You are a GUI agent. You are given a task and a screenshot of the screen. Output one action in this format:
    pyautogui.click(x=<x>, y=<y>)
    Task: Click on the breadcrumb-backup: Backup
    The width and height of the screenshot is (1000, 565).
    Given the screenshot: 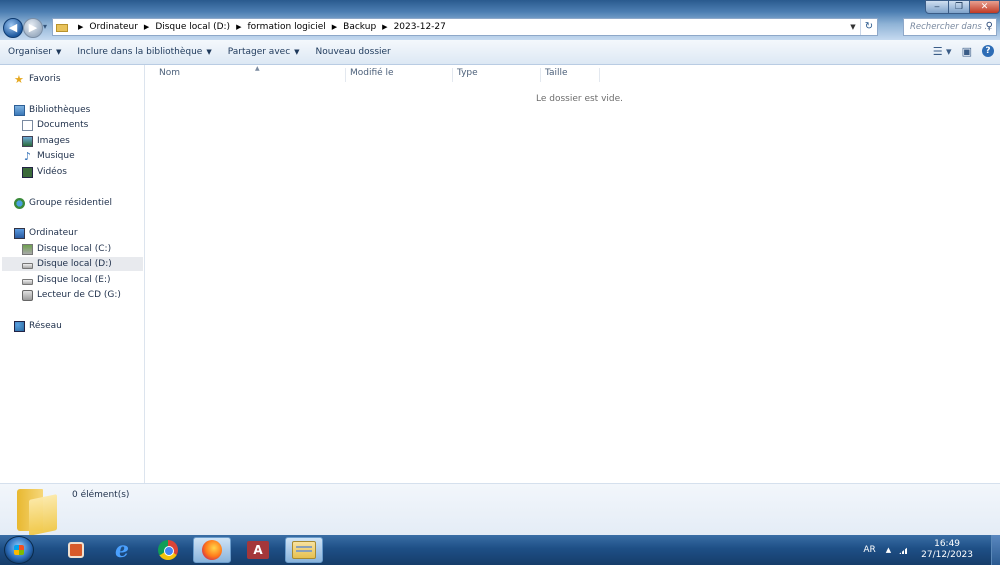 What is the action you would take?
    pyautogui.click(x=359, y=27)
    